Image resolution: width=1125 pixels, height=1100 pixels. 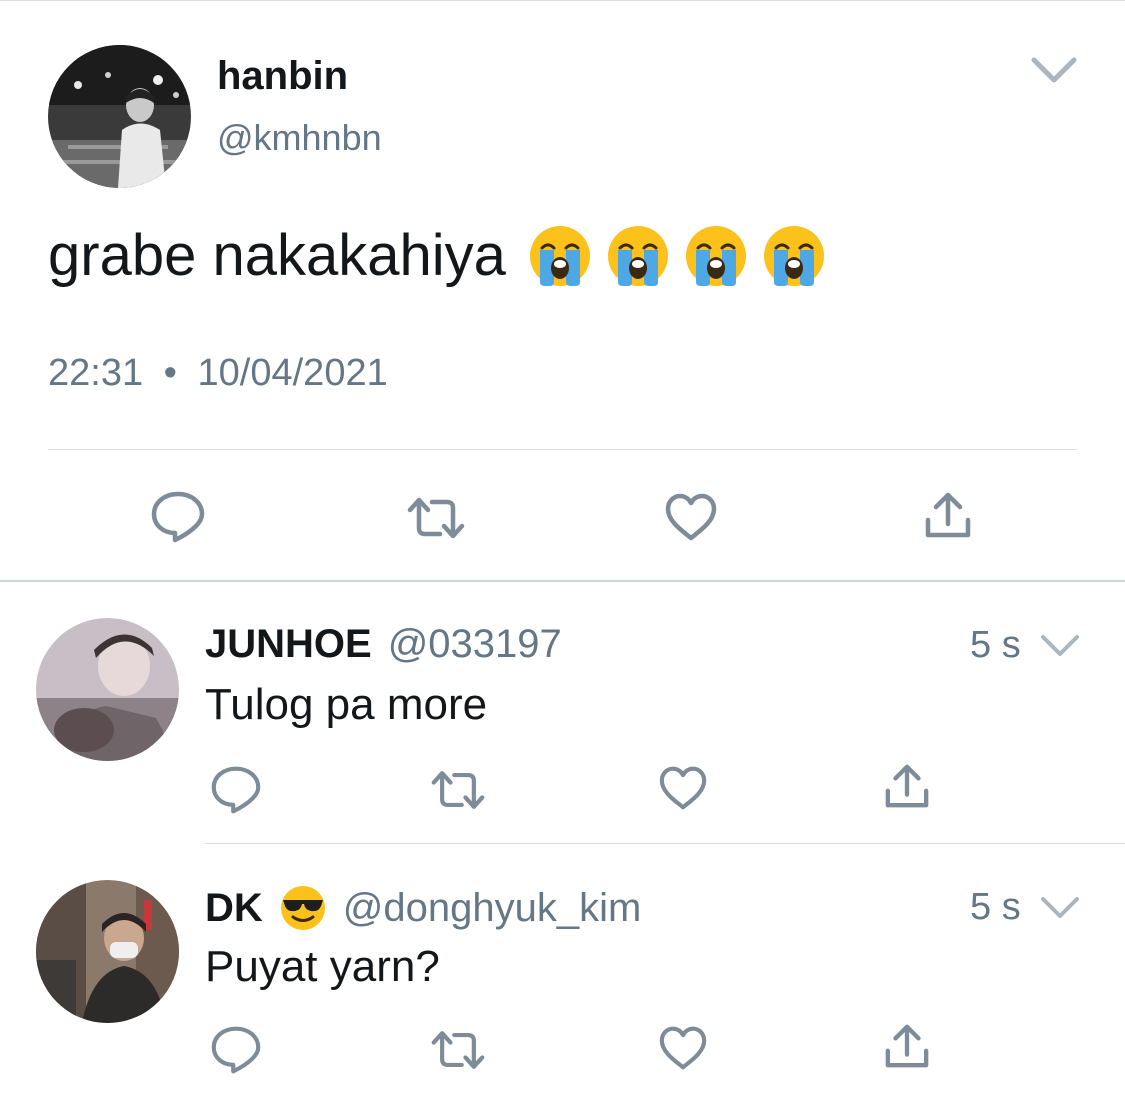 I want to click on reply-author-handle: @donghyuk_kim, so click(x=492, y=908).